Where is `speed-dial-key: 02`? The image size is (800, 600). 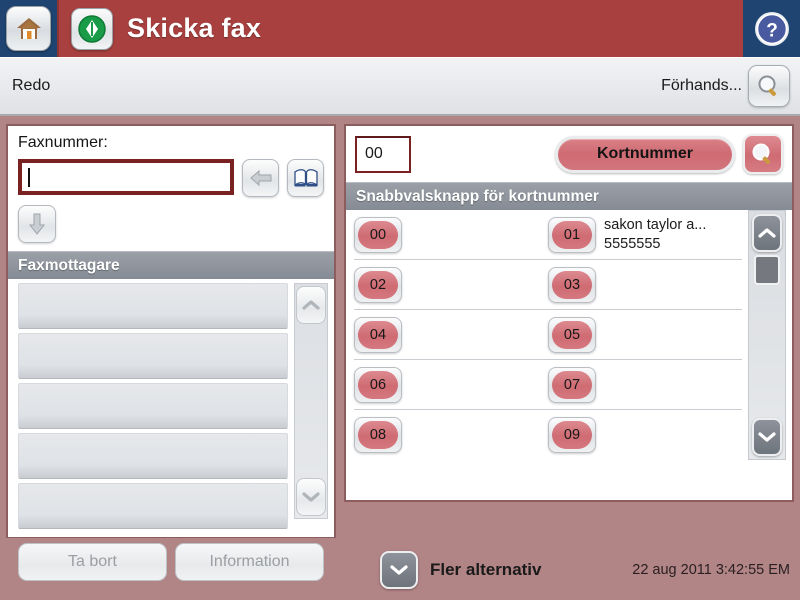 speed-dial-key: 02 is located at coordinates (378, 284).